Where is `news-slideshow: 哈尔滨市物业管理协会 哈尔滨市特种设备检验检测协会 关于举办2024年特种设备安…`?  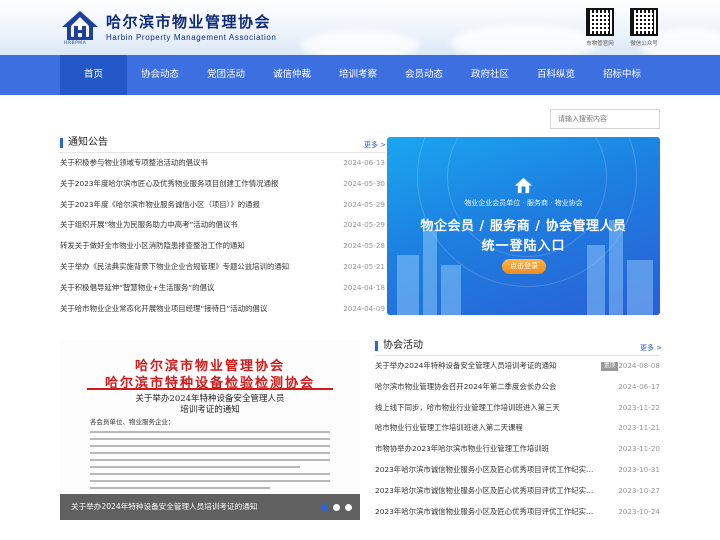
news-slideshow: 哈尔滨市物业管理协会 哈尔滨市特种设备检验检测协会 关于举办2024年特种设备安… is located at coordinates (210, 430).